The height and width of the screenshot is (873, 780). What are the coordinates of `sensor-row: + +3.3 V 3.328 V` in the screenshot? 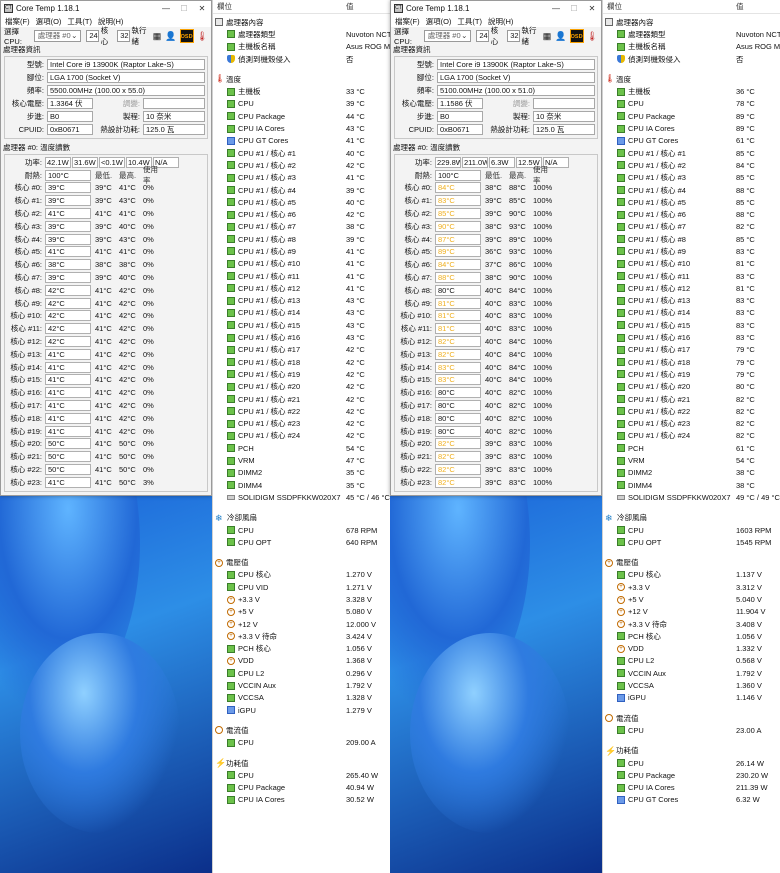 It's located at (301, 599).